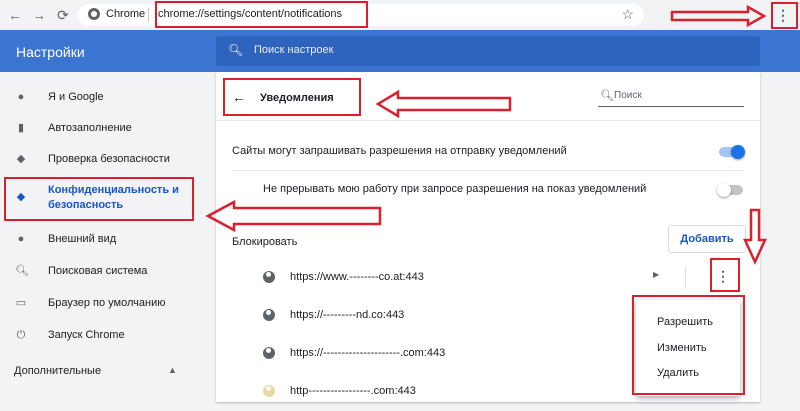 The width and height of the screenshot is (800, 411). Describe the element at coordinates (293, 216) in the screenshot. I see `arrow-to-sidebar` at that location.